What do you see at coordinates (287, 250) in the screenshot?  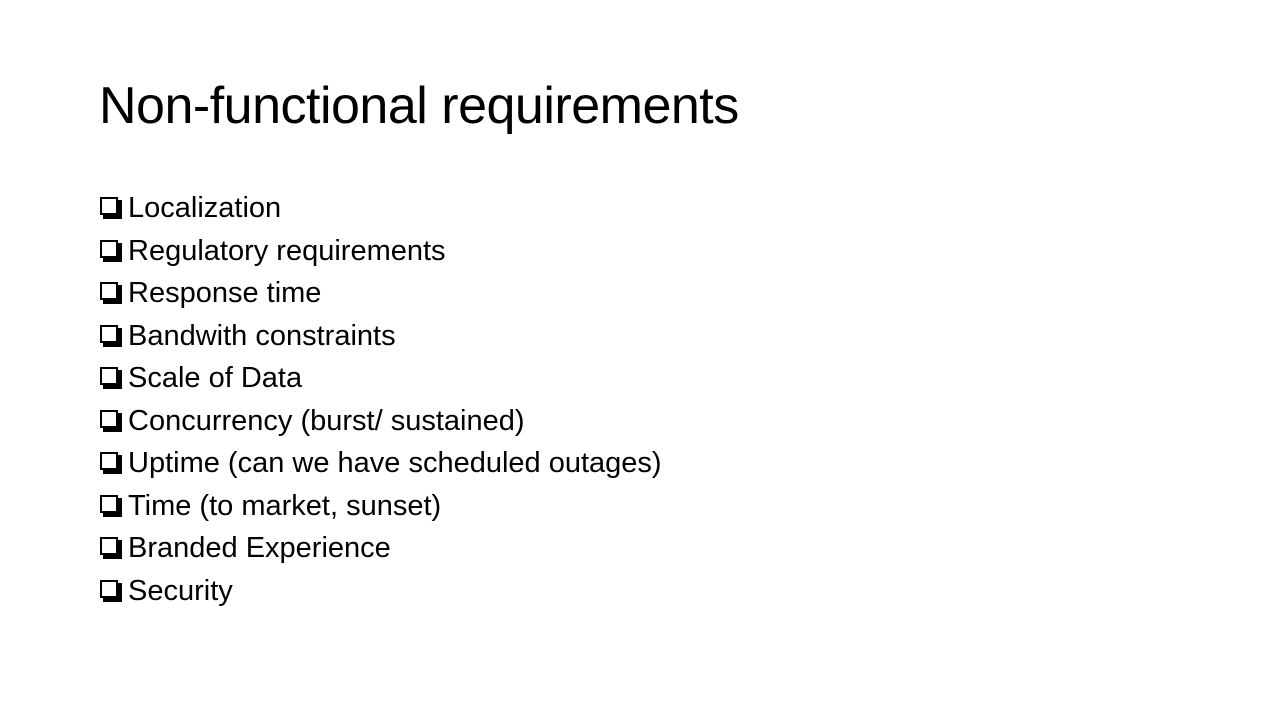 I see `bullet-text: Regulatory requirements` at bounding box center [287, 250].